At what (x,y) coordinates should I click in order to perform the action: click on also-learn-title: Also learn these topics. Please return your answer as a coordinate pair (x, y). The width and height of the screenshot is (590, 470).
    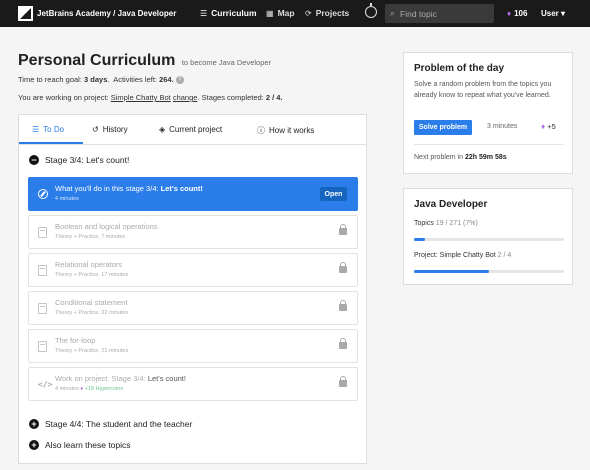
    Looking at the image, I should click on (88, 445).